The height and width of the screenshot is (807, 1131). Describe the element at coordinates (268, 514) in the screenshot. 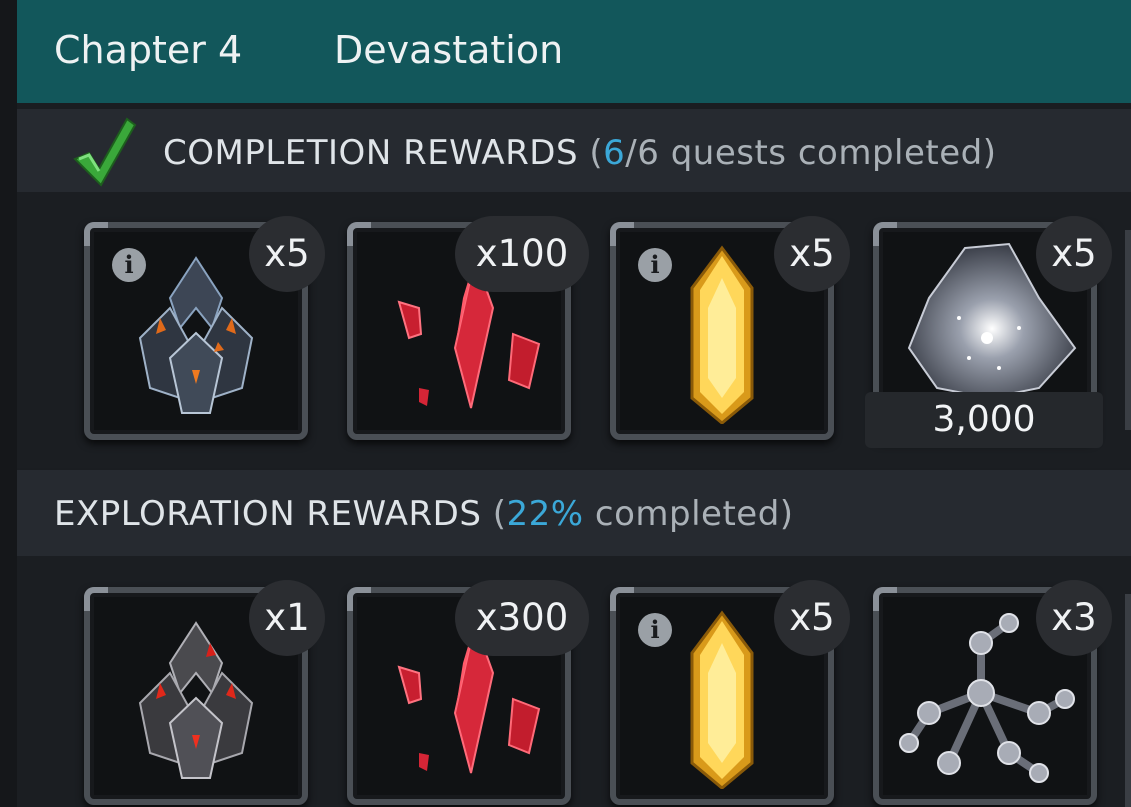

I see `exploration-label: EXPLORATION REWARDS` at that location.